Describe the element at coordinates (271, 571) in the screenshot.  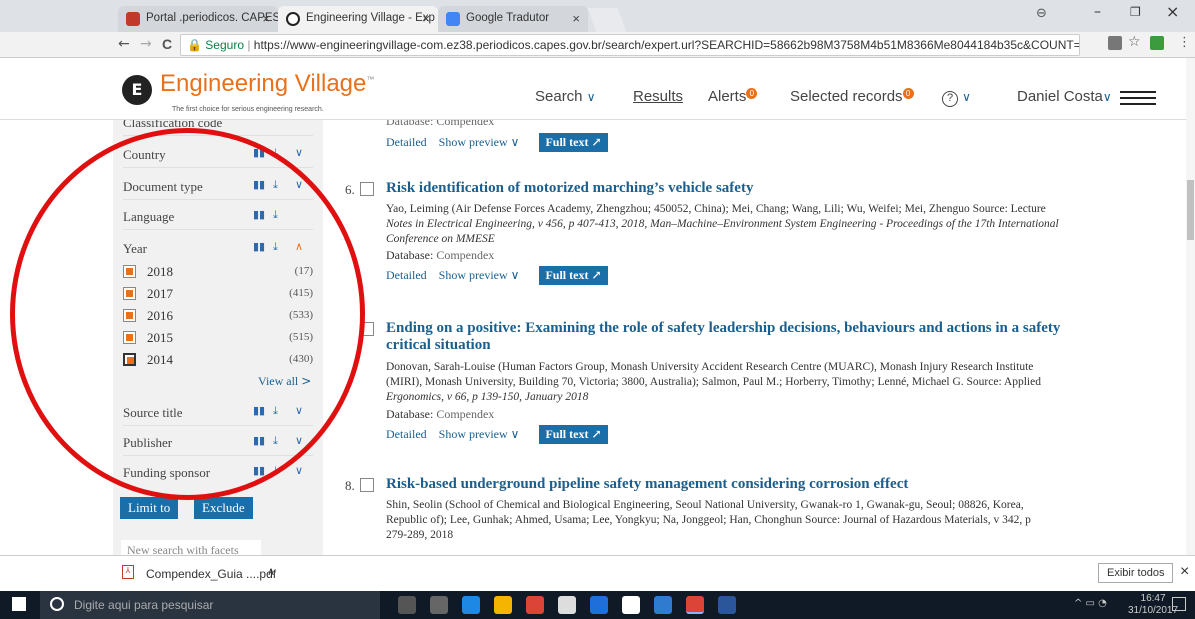
I see `chevron-up-icon: ∧` at that location.